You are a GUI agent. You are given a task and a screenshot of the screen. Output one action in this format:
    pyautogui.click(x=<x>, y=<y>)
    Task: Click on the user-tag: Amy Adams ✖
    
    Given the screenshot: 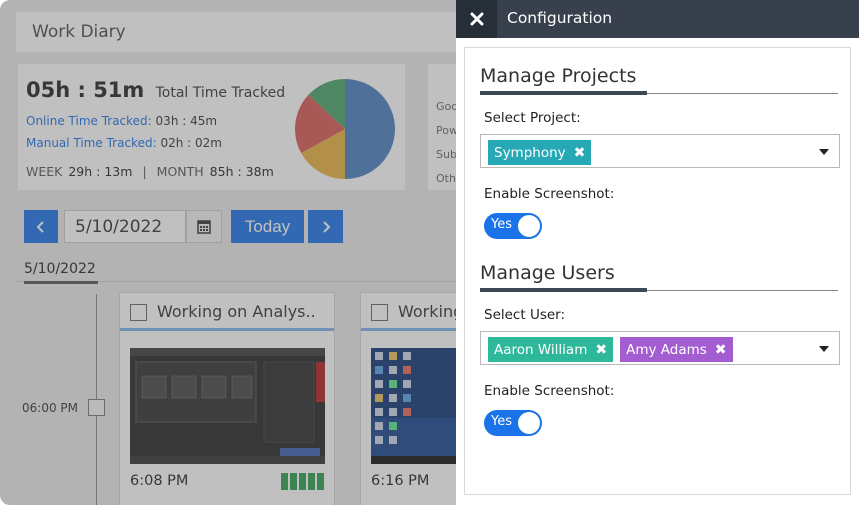 What is the action you would take?
    pyautogui.click(x=676, y=349)
    